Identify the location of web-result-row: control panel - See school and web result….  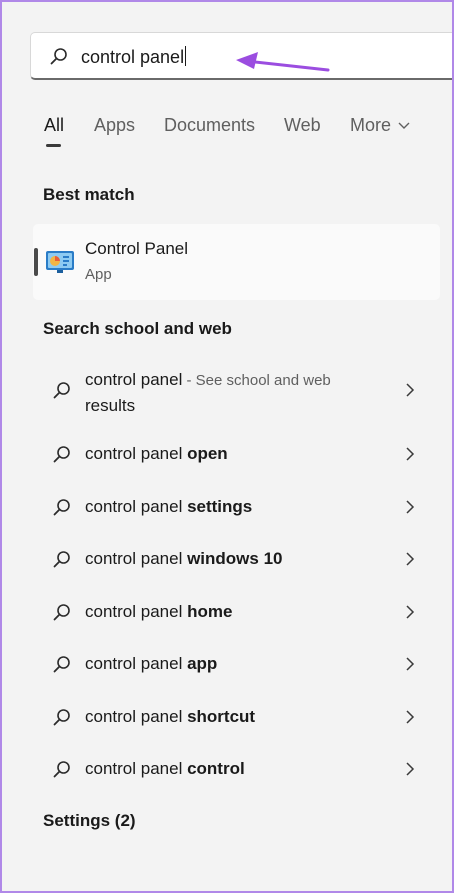
(239, 395).